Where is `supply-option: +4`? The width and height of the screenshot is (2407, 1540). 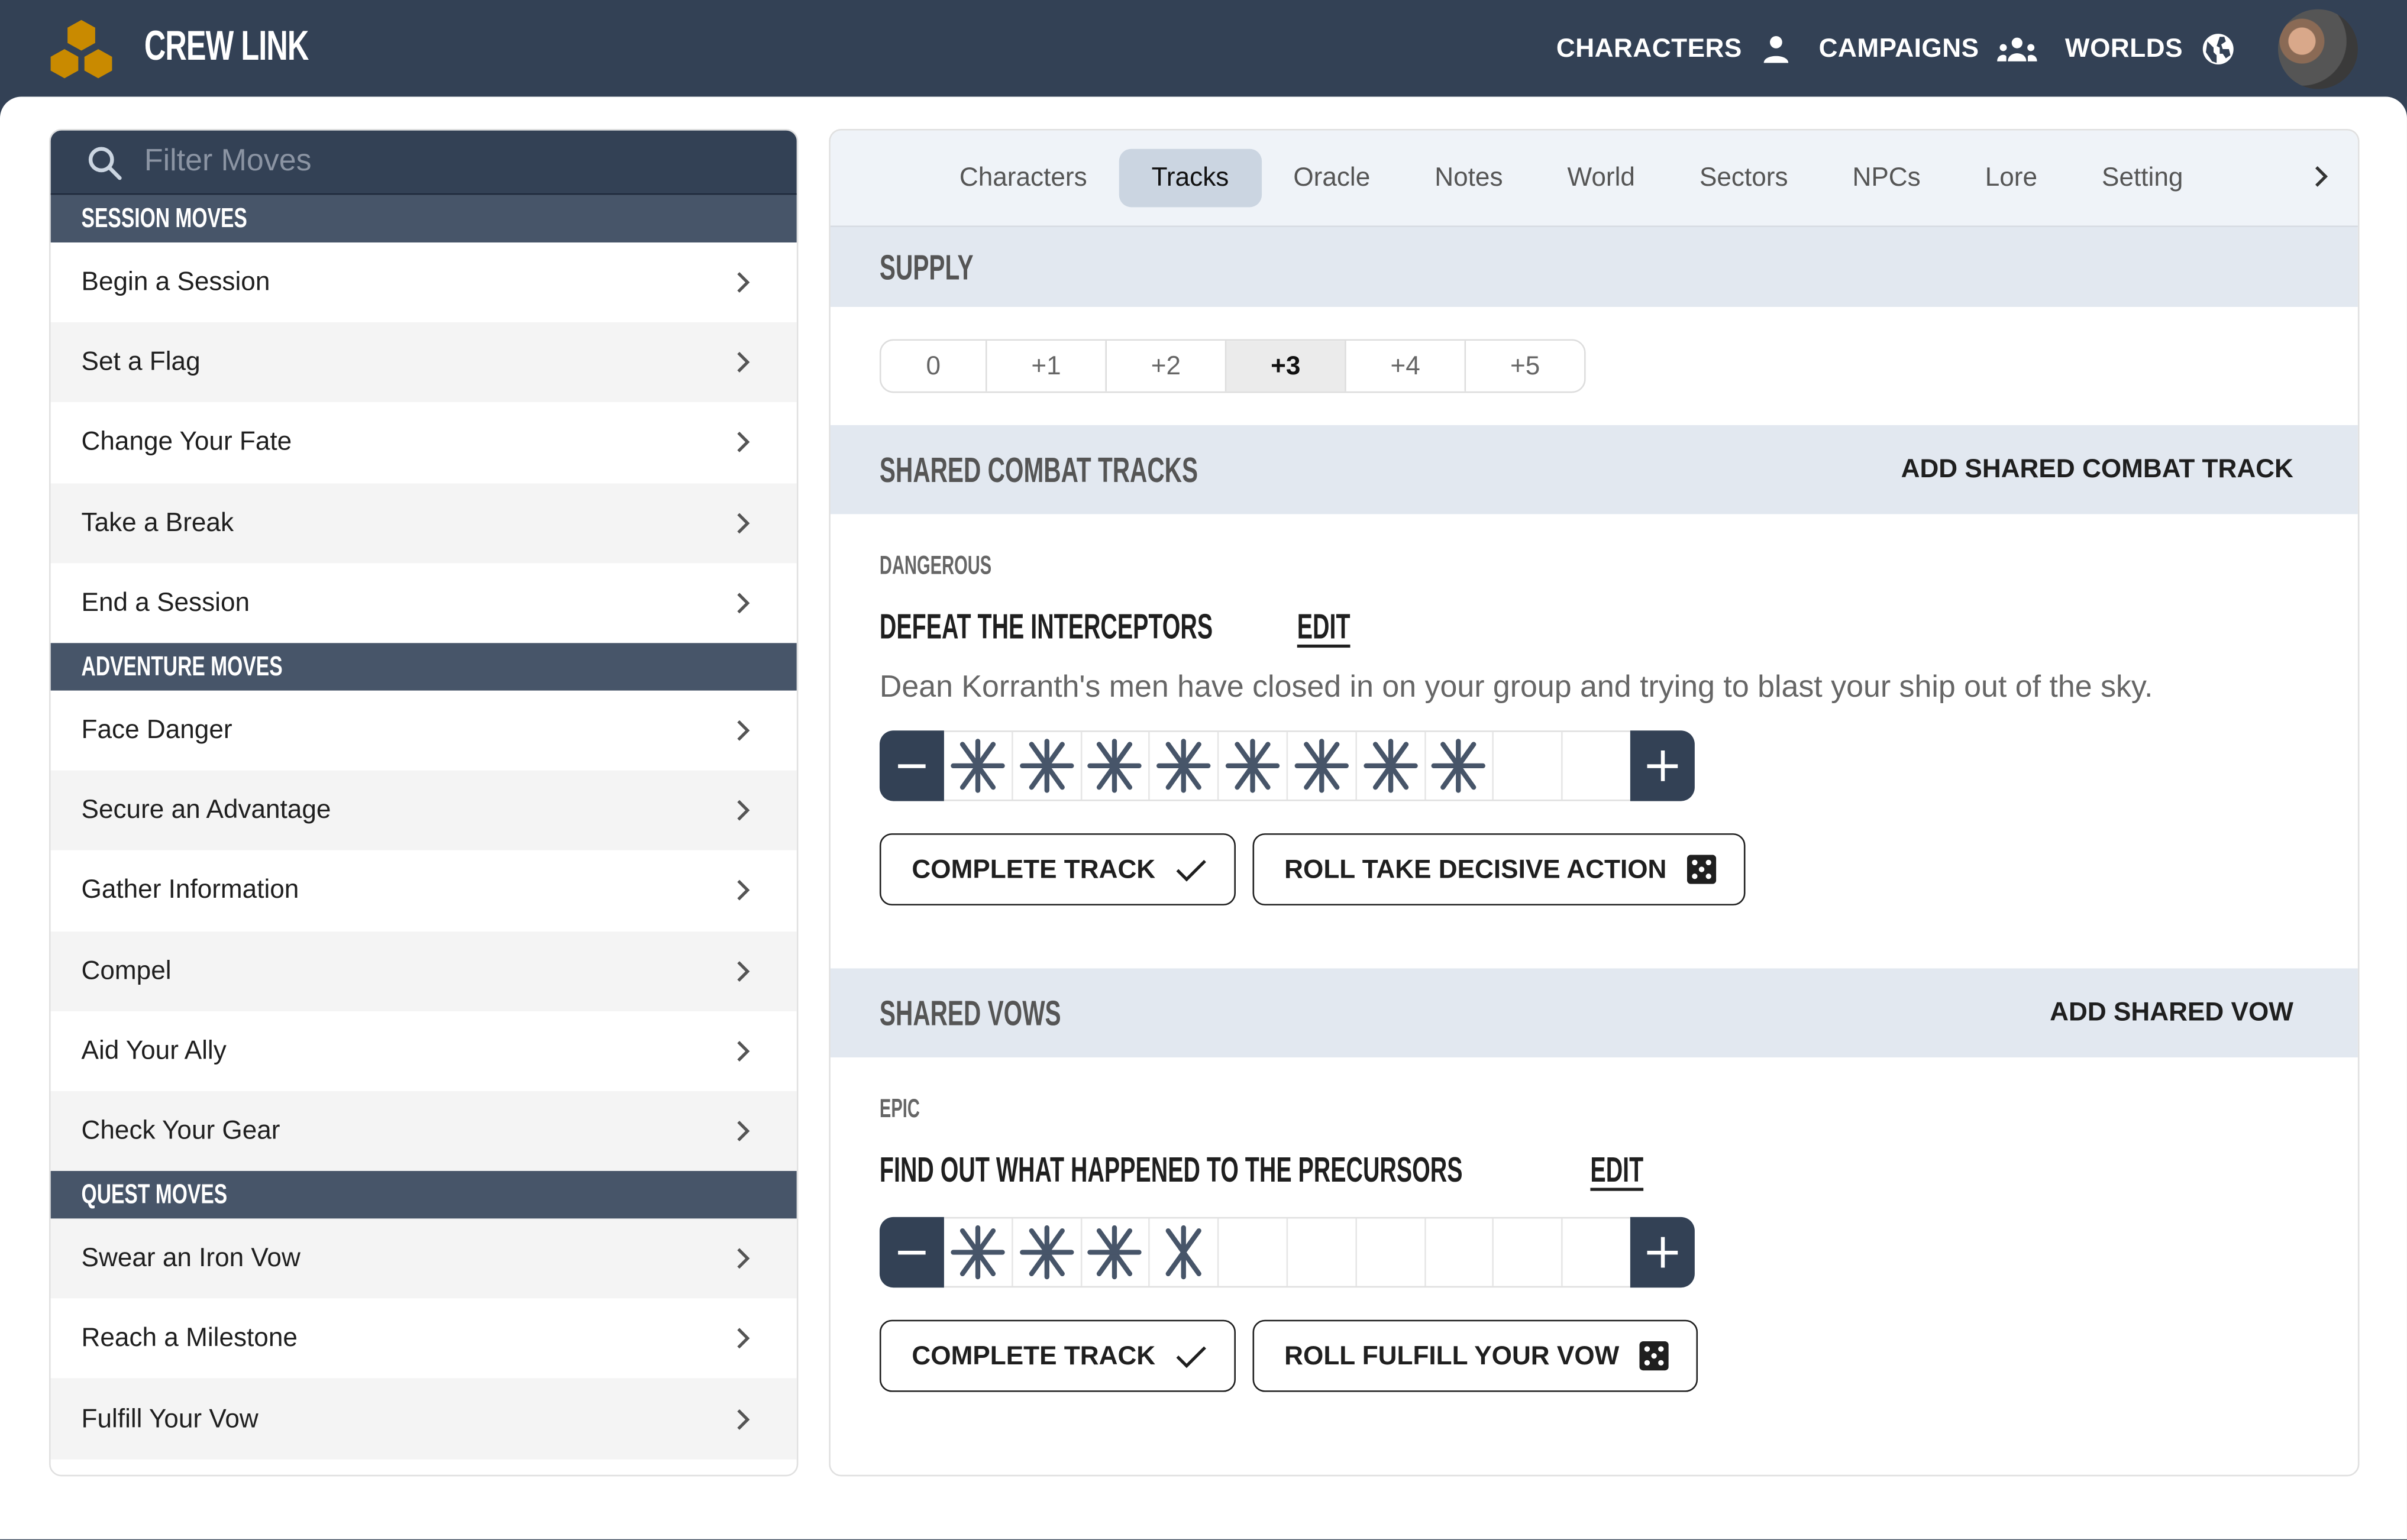 supply-option: +4 is located at coordinates (1406, 367).